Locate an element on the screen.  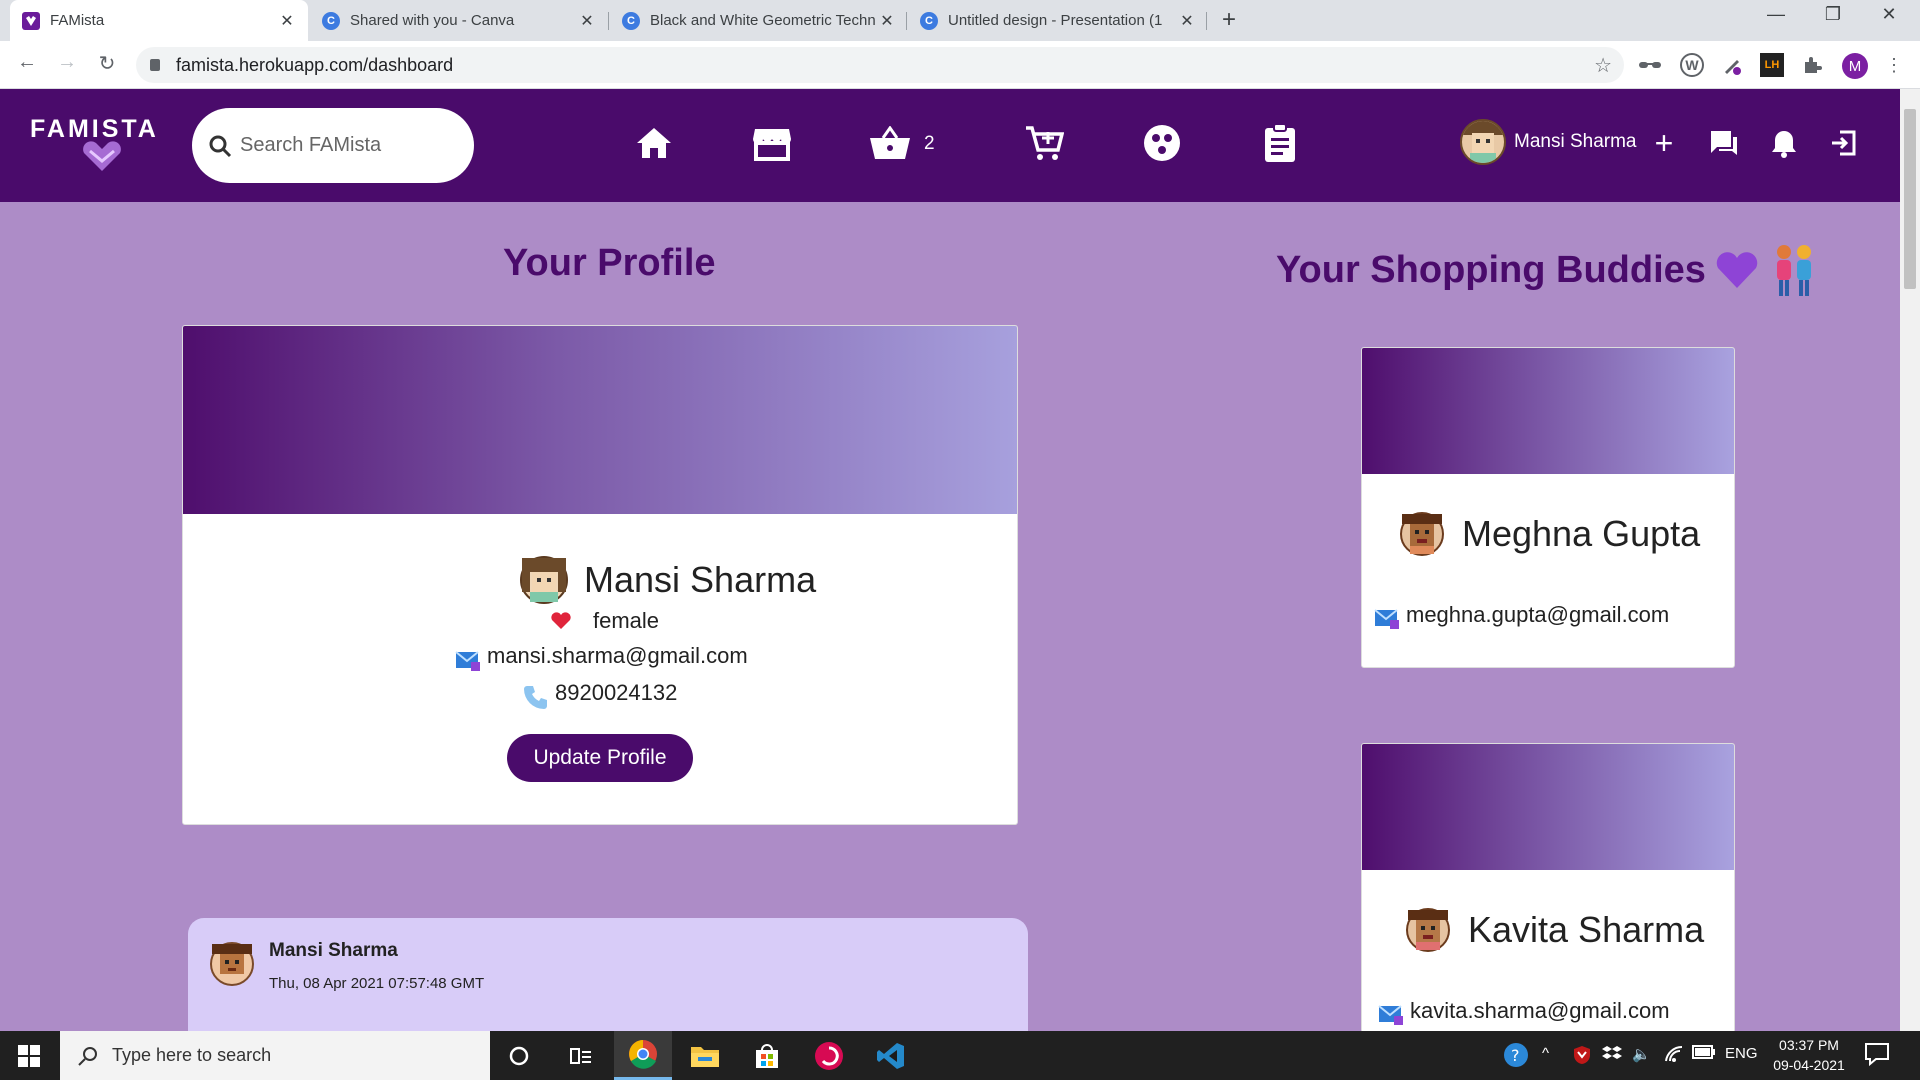
taskbar-search is located at coordinates (275, 1055).